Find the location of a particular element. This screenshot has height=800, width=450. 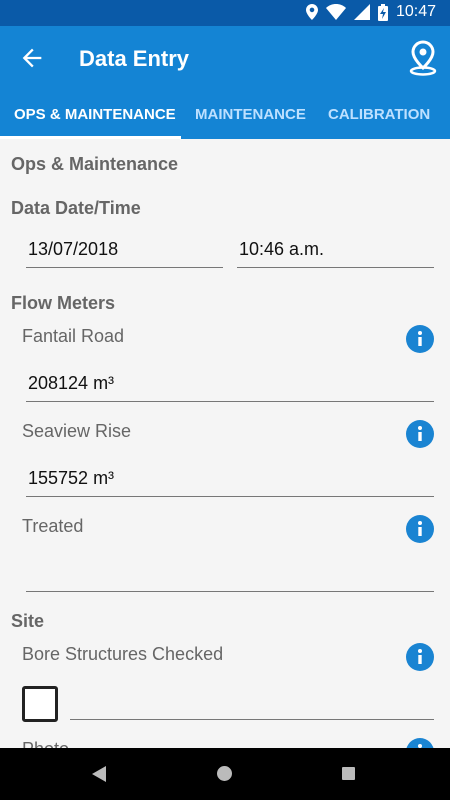

datetime-label: Data Date/Time is located at coordinates (76, 208).